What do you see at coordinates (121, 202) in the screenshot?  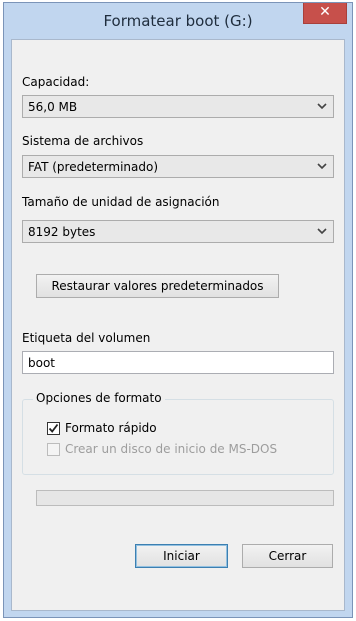 I see `allocation-label: Tamaño de unidad de asignación` at bounding box center [121, 202].